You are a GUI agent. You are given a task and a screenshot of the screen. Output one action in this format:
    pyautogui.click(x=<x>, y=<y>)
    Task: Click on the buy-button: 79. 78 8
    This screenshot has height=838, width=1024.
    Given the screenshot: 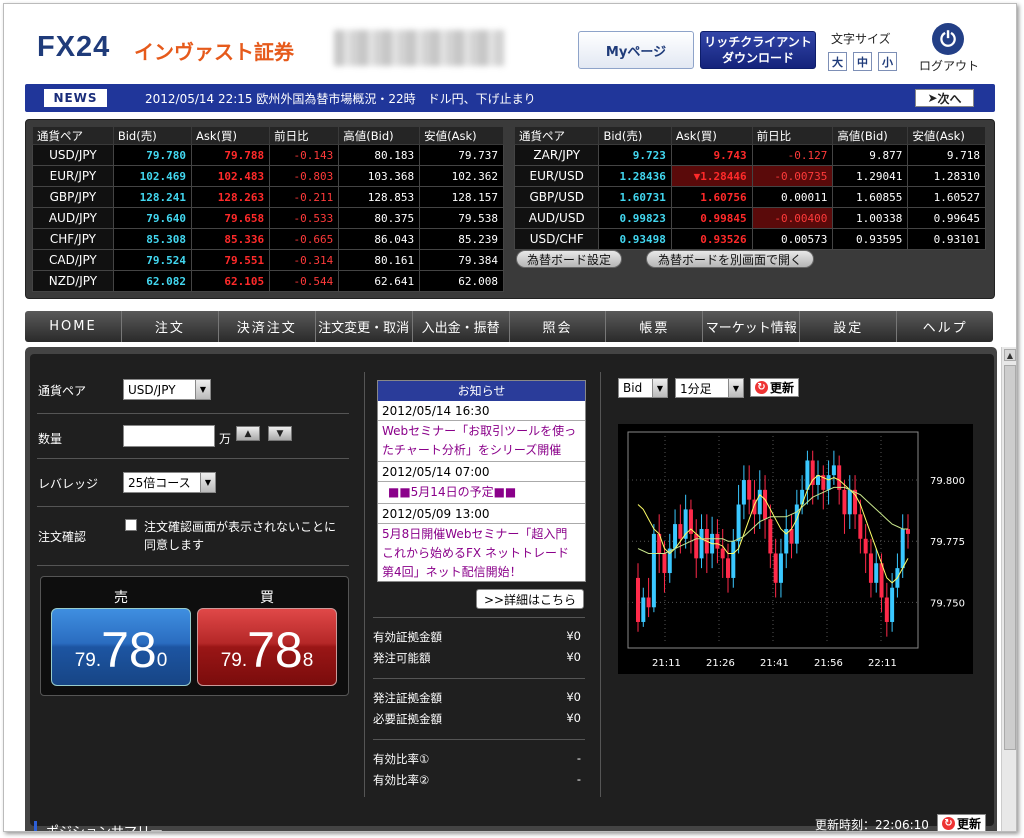 What is the action you would take?
    pyautogui.click(x=267, y=647)
    